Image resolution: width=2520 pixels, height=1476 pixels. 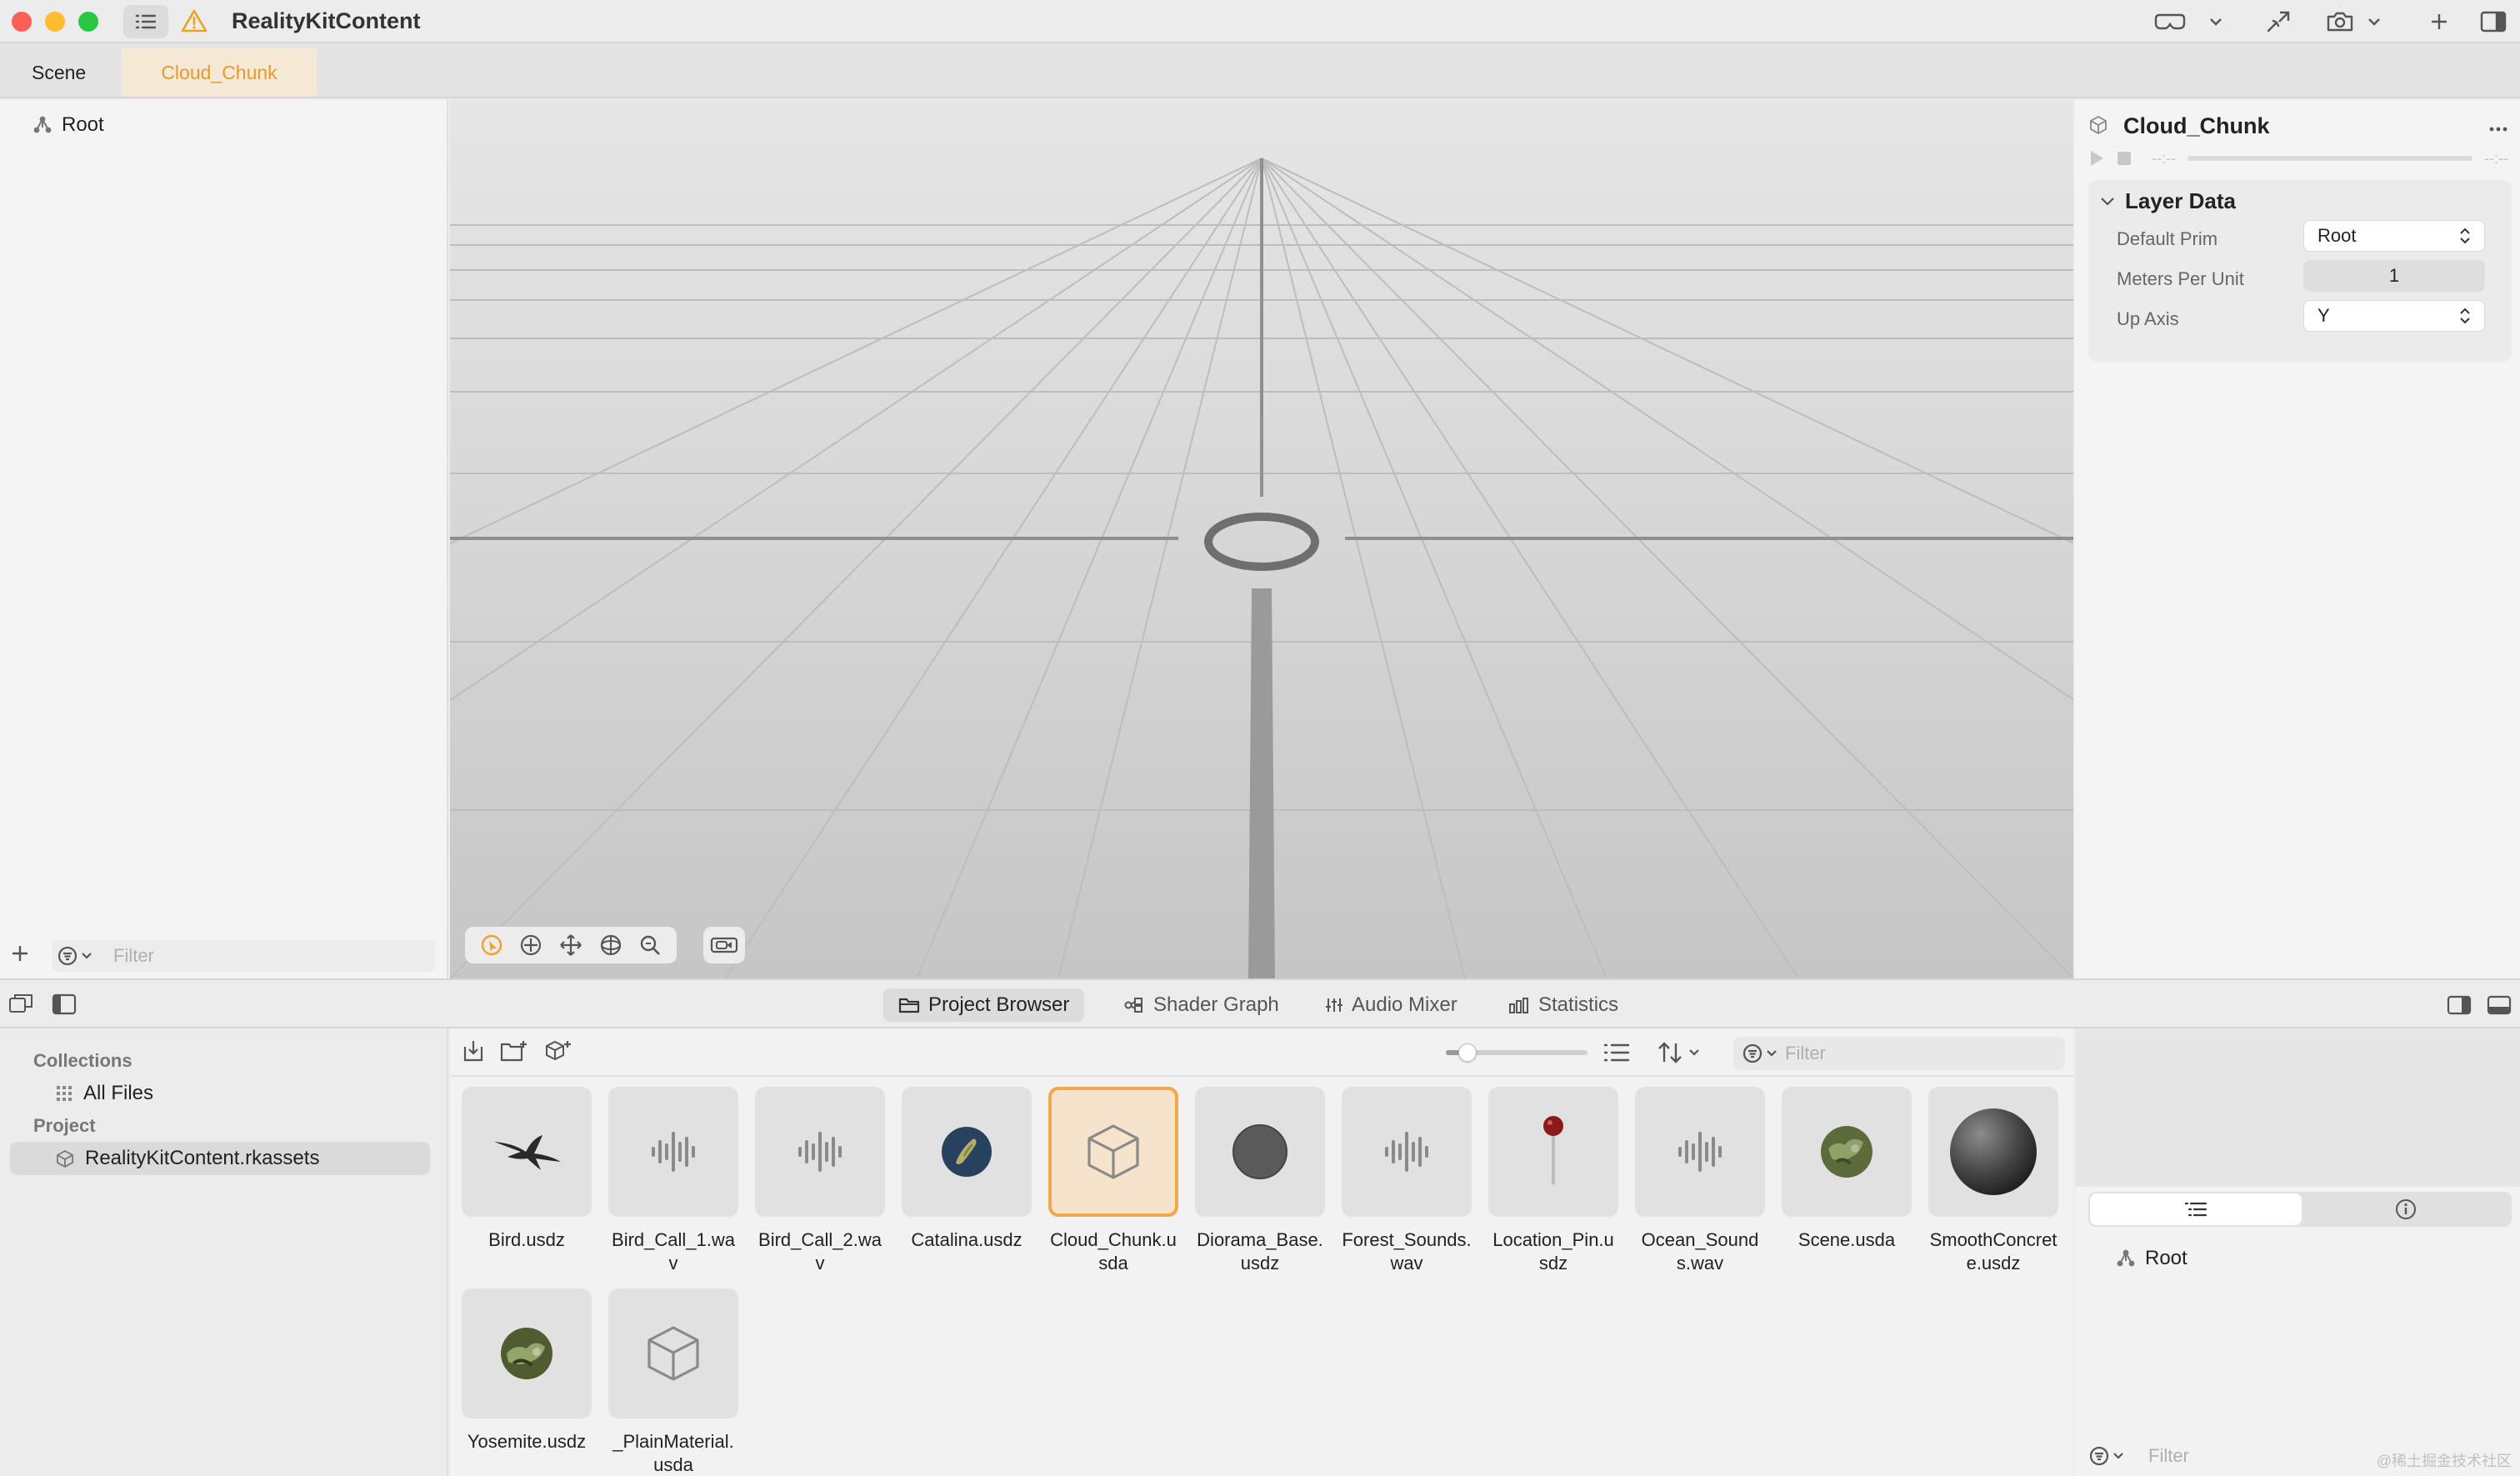 I want to click on tab-statistics-label: Statistics, so click(x=1578, y=1004).